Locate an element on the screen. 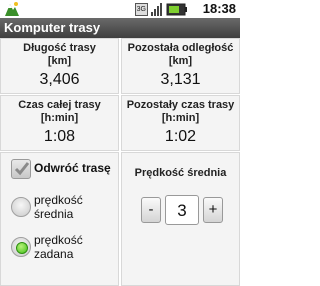 The image size is (320, 286). remaining-time-label: Pozostały czas trasy [h:min] is located at coordinates (180, 112).